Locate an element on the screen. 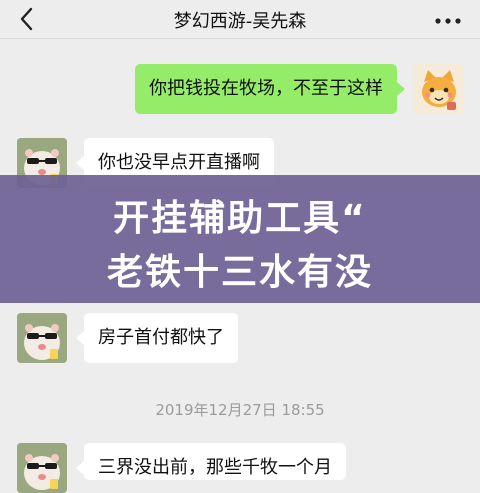 The image size is (480, 493). title-bar: 梦幻西游-吴先森 is located at coordinates (240, 19).